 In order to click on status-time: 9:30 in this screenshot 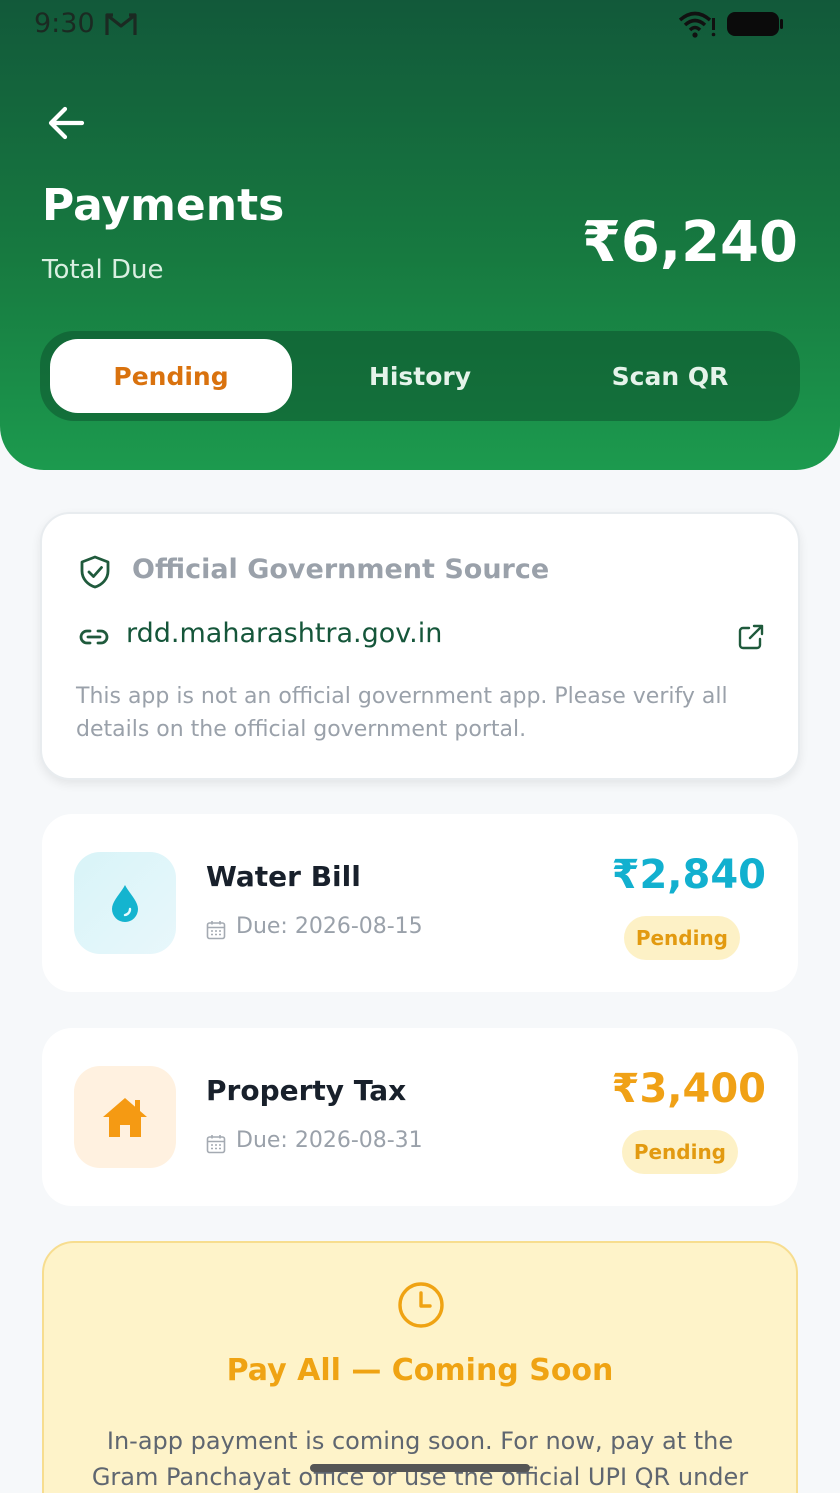, I will do `click(64, 23)`.